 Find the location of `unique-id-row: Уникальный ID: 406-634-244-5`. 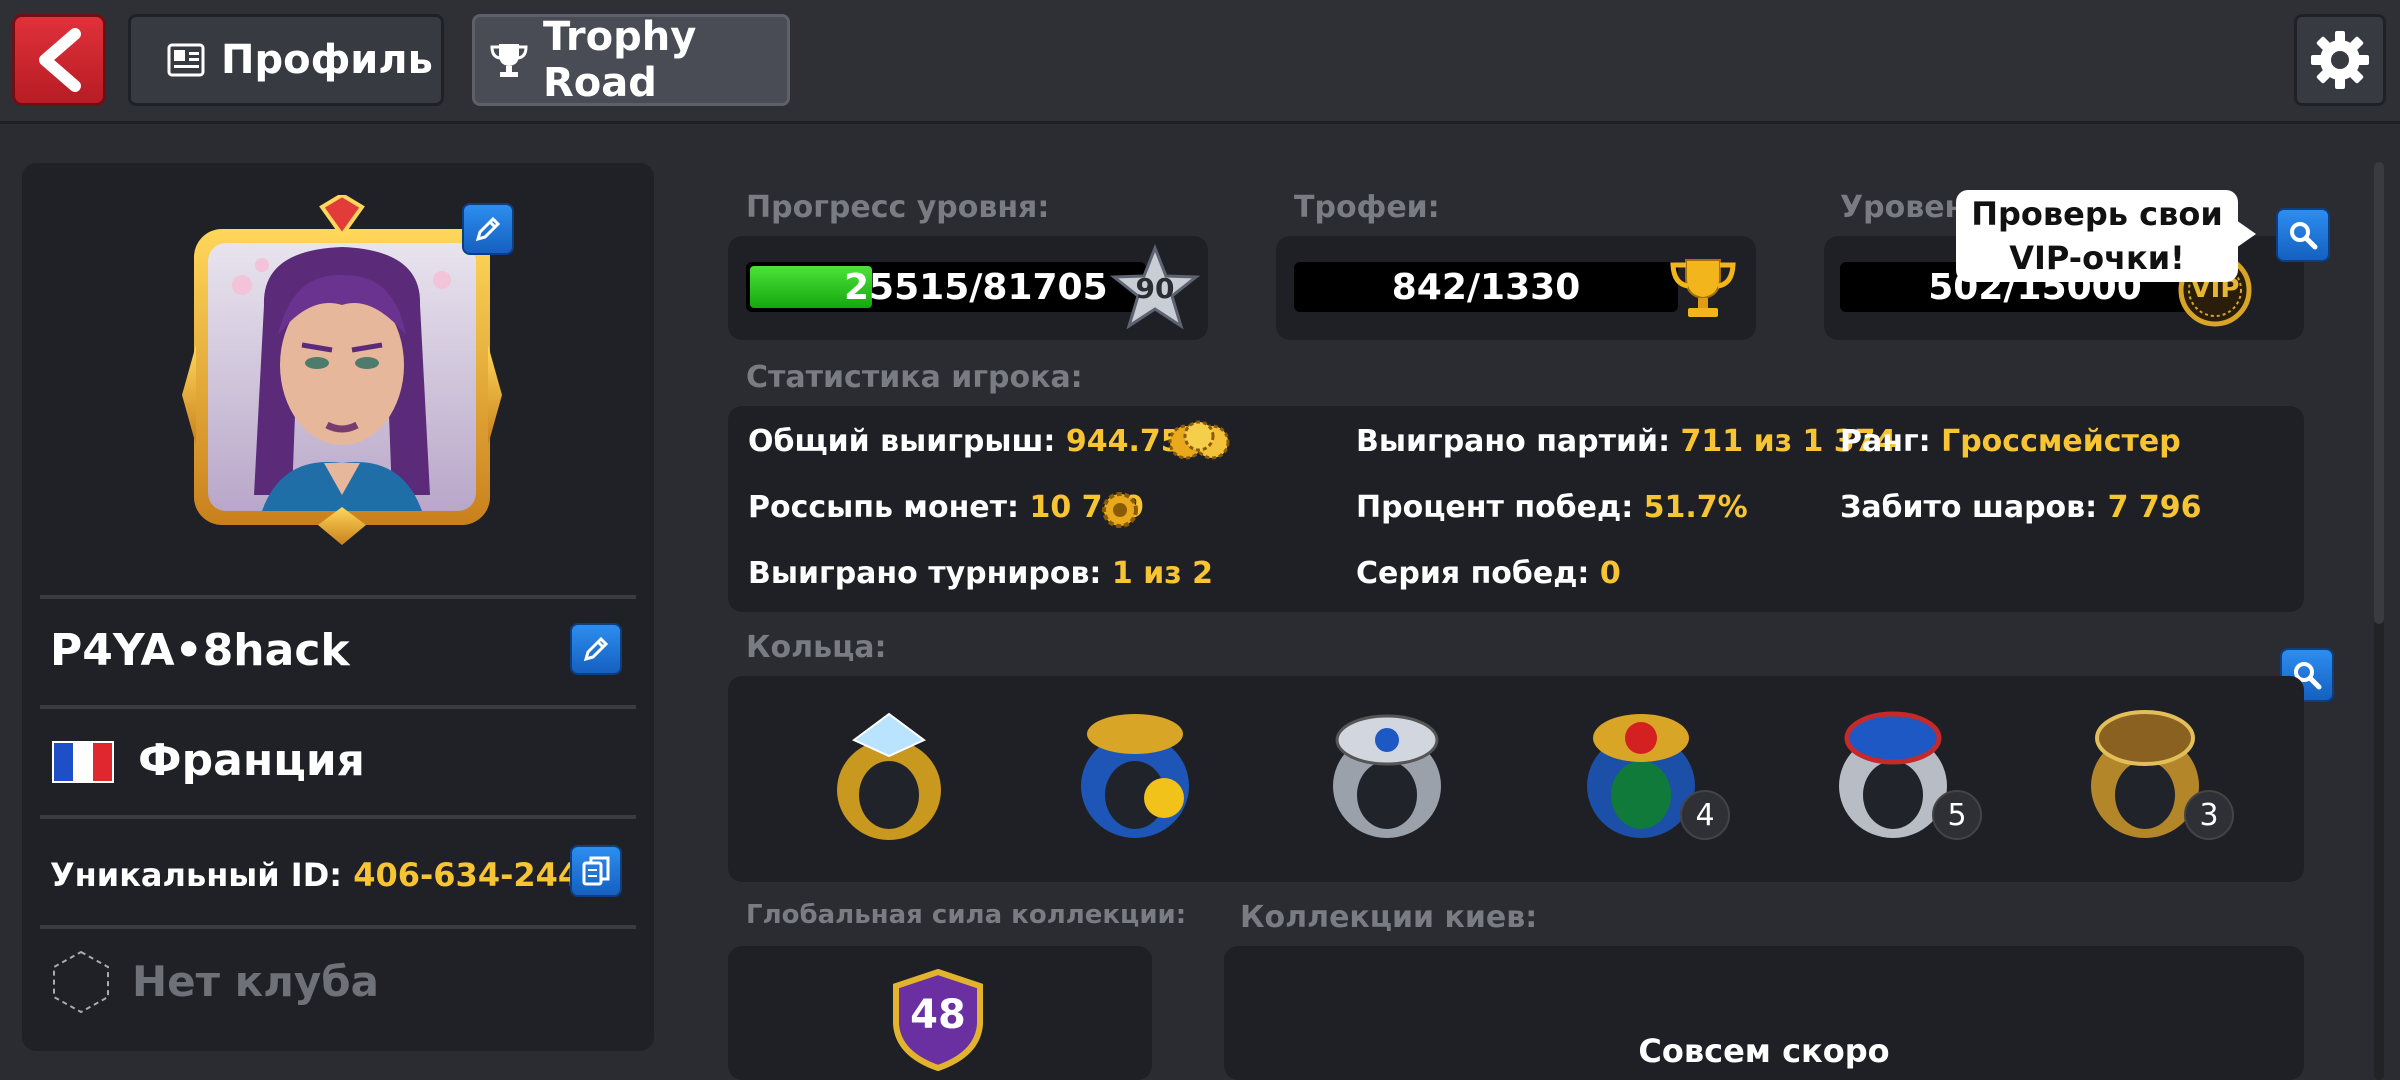

unique-id-row: Уникальный ID: 406-634-244-5 is located at coordinates (333, 875).